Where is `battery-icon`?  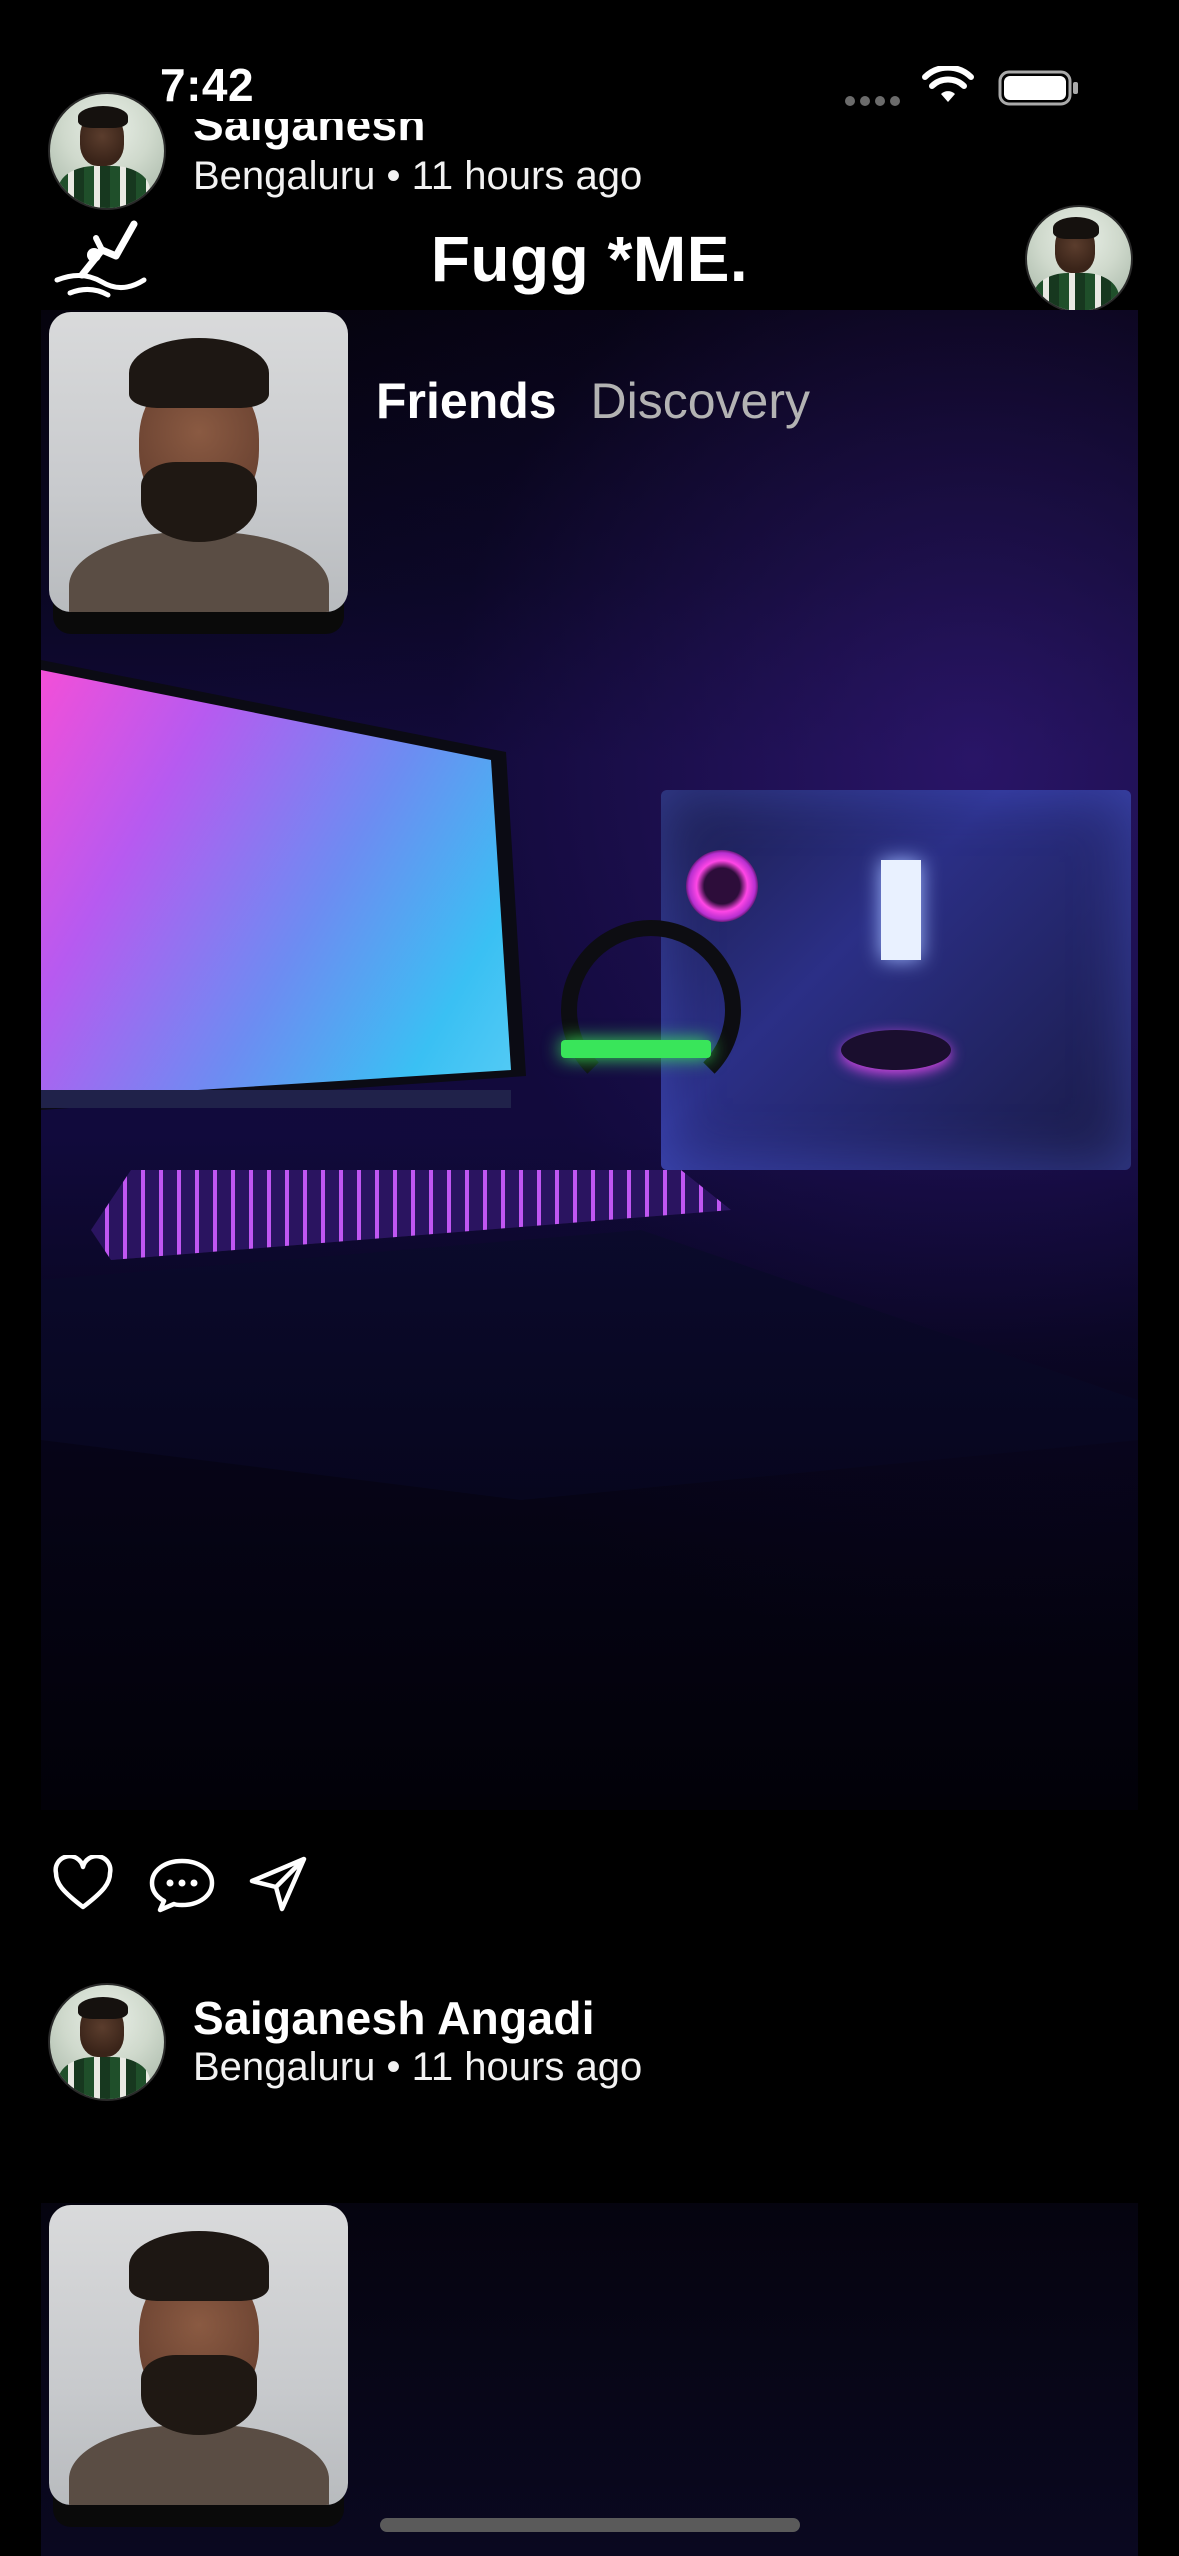
battery-icon is located at coordinates (1038, 88).